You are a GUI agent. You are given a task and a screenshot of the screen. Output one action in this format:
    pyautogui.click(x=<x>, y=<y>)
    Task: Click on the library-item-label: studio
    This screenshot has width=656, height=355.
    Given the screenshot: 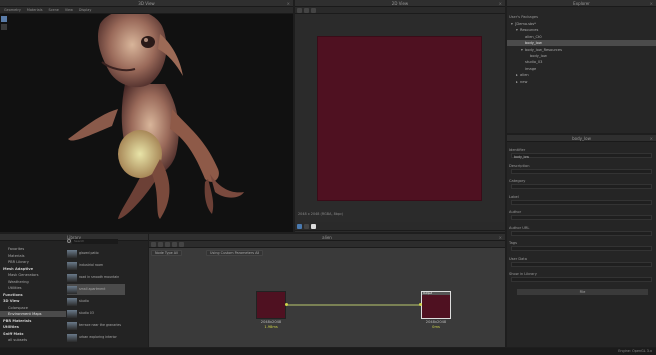 What is the action you would take?
    pyautogui.click(x=84, y=300)
    